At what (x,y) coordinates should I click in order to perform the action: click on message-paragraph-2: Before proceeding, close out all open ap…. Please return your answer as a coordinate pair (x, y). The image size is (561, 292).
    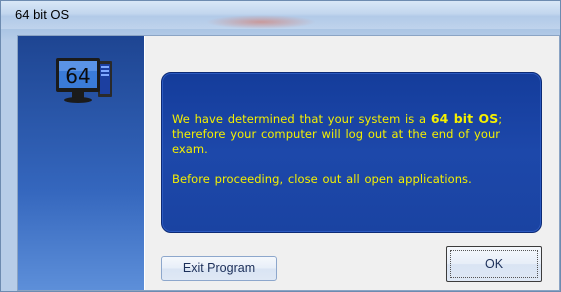
    Looking at the image, I should click on (322, 179).